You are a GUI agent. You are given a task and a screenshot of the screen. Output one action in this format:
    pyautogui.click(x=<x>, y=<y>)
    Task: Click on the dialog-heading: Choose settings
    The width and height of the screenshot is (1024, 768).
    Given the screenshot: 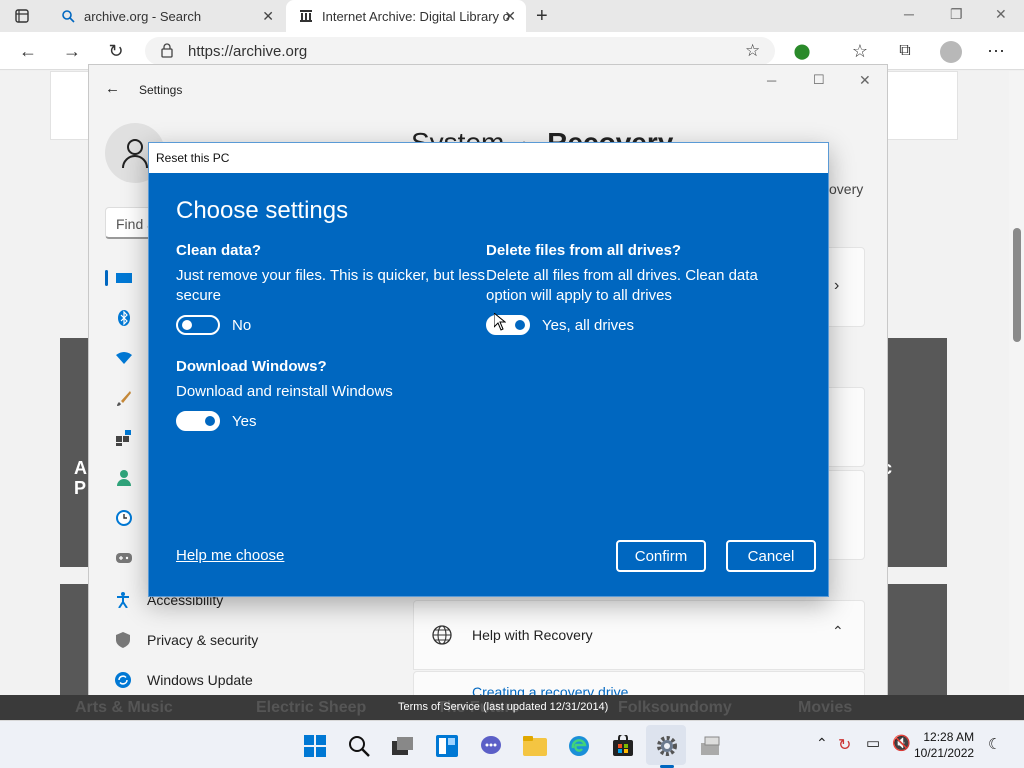 What is the action you would take?
    pyautogui.click(x=262, y=210)
    